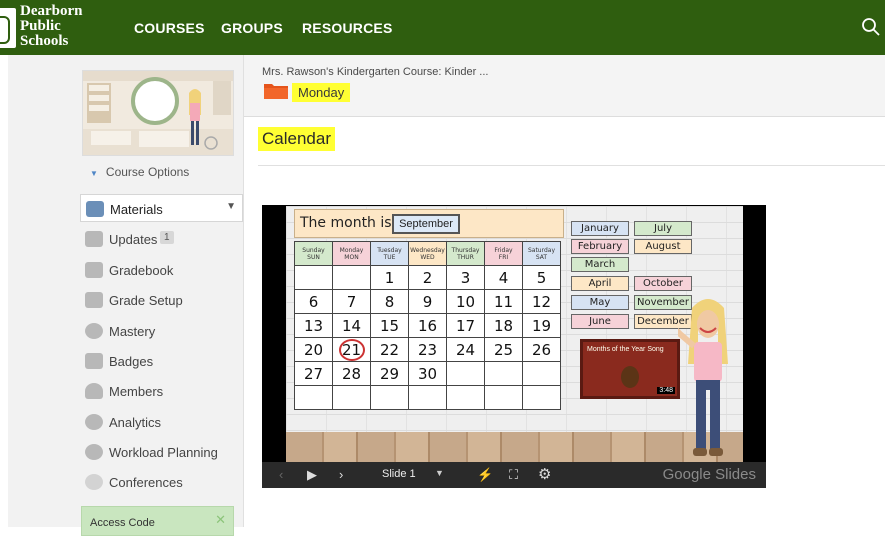 The height and width of the screenshot is (536, 885). What do you see at coordinates (351, 257) in the screenshot?
I see `day-header-abbr: MON` at bounding box center [351, 257].